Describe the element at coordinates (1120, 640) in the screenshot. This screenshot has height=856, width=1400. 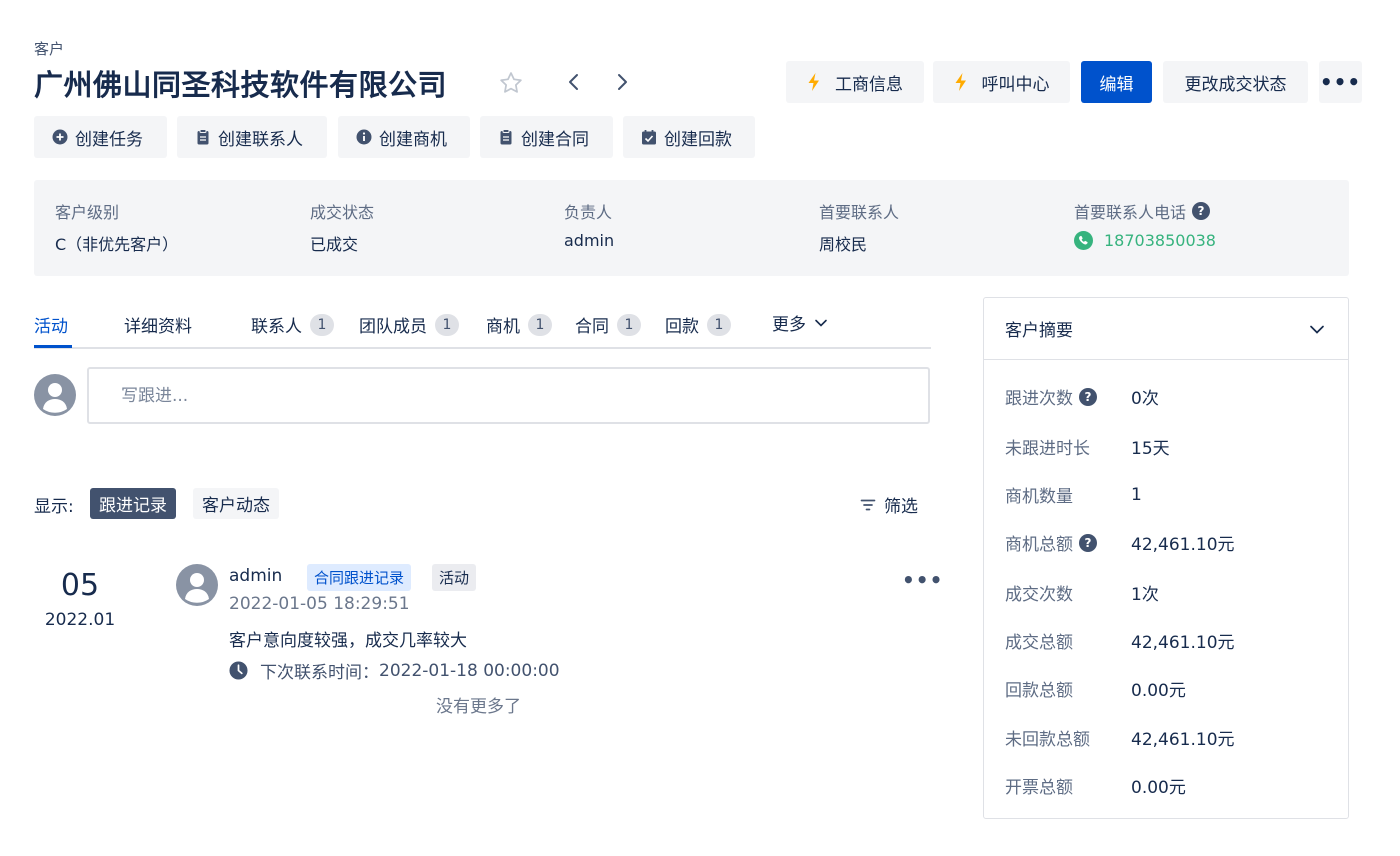
I see `summary-row: 成交总额 42,461.10元` at that location.